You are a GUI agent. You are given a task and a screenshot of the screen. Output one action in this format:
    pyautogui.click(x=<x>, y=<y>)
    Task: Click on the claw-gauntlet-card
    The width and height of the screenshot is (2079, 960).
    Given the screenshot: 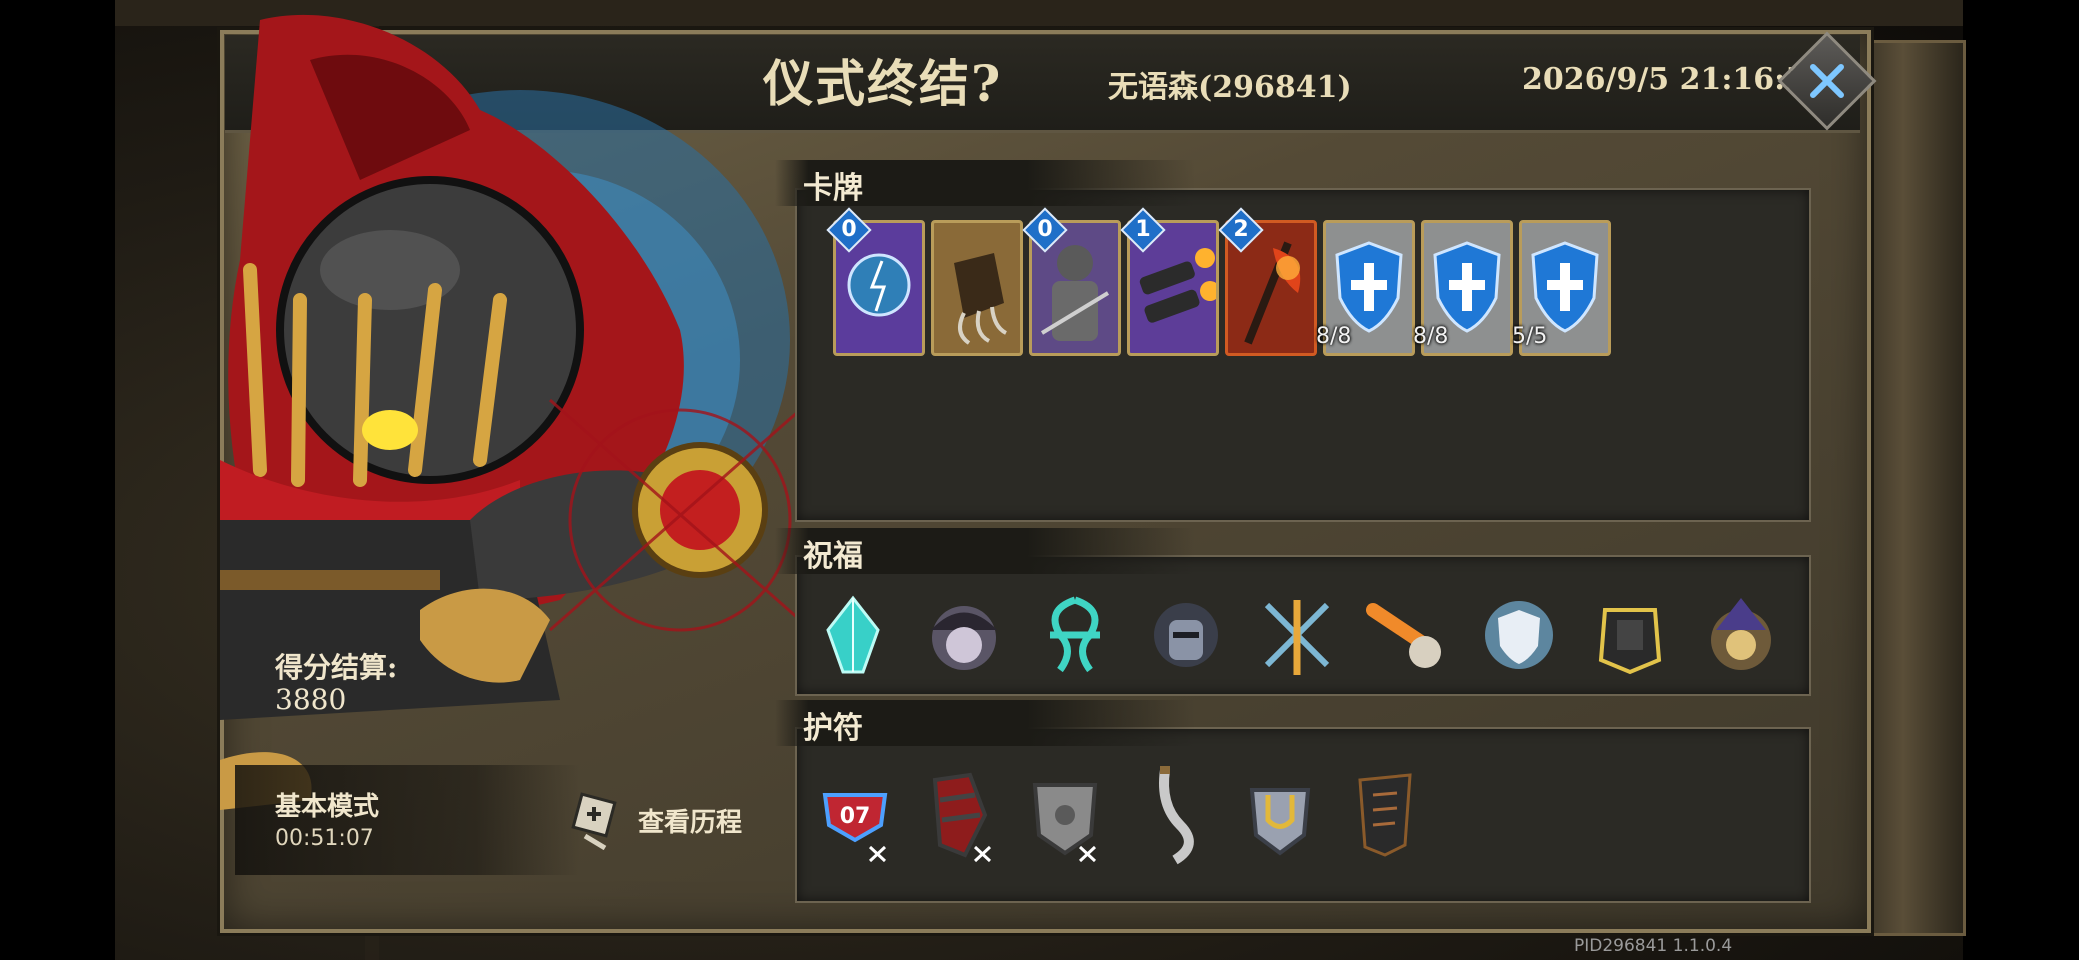 What is the action you would take?
    pyautogui.click(x=981, y=299)
    